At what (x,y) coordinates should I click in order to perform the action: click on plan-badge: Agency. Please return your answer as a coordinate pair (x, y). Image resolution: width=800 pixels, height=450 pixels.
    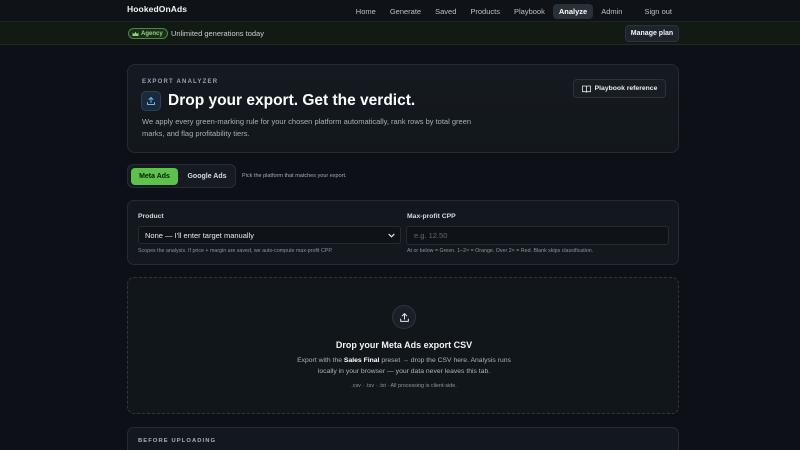
    Looking at the image, I should click on (148, 33).